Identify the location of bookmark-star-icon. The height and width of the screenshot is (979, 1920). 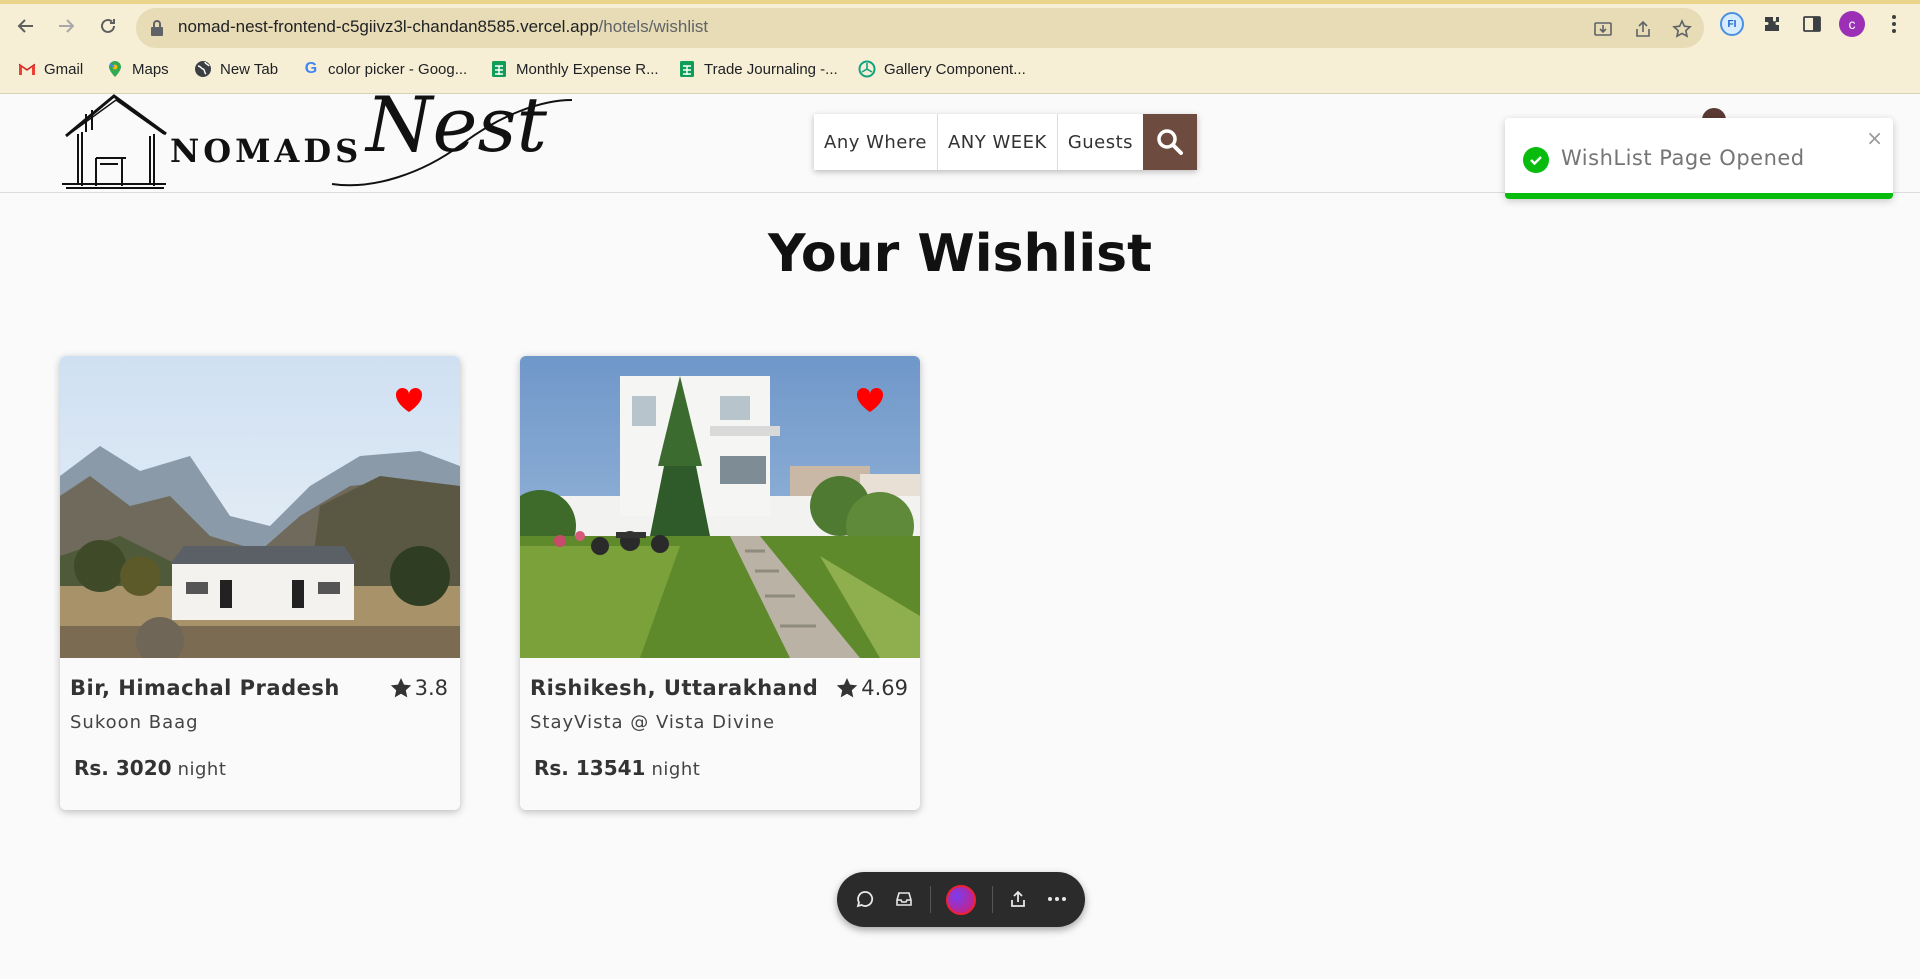
(1682, 29).